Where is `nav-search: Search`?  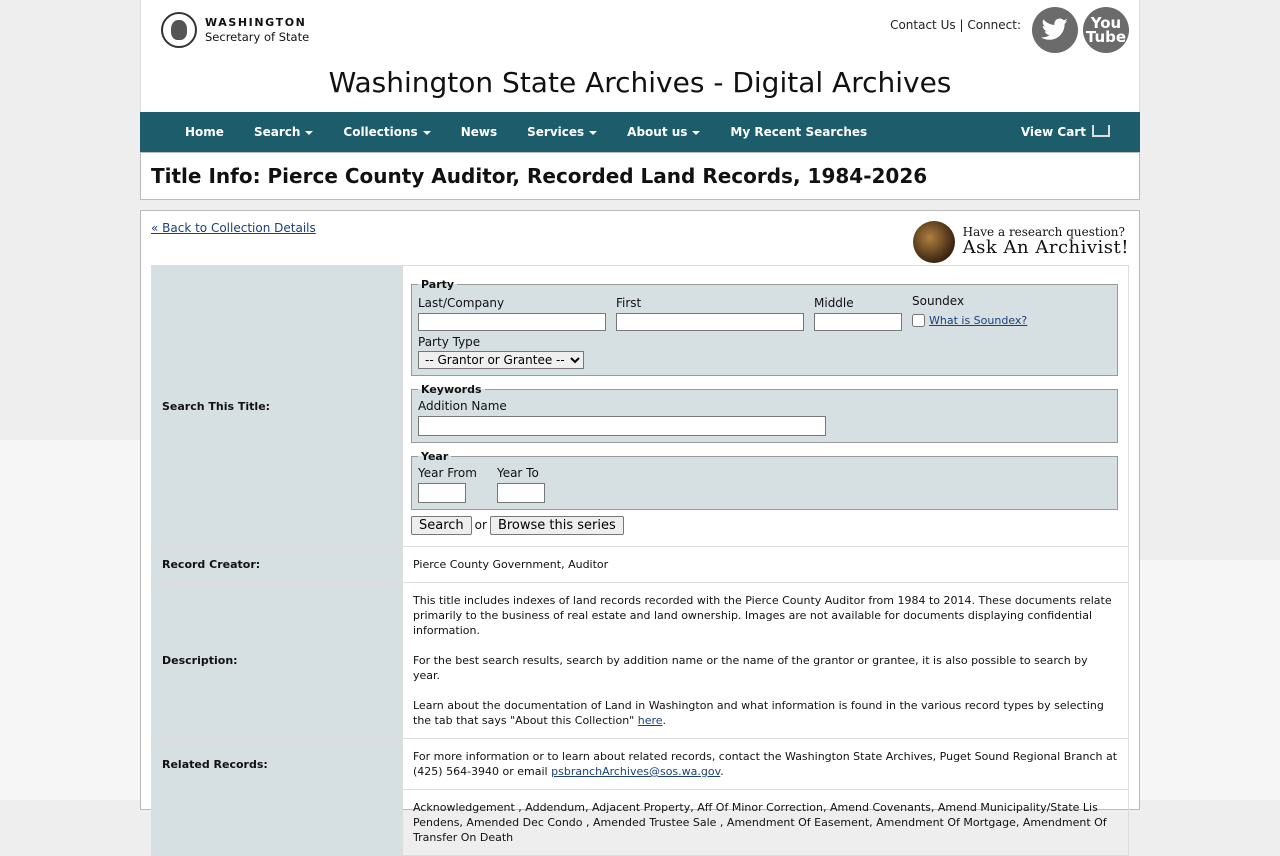
nav-search: Search is located at coordinates (283, 132).